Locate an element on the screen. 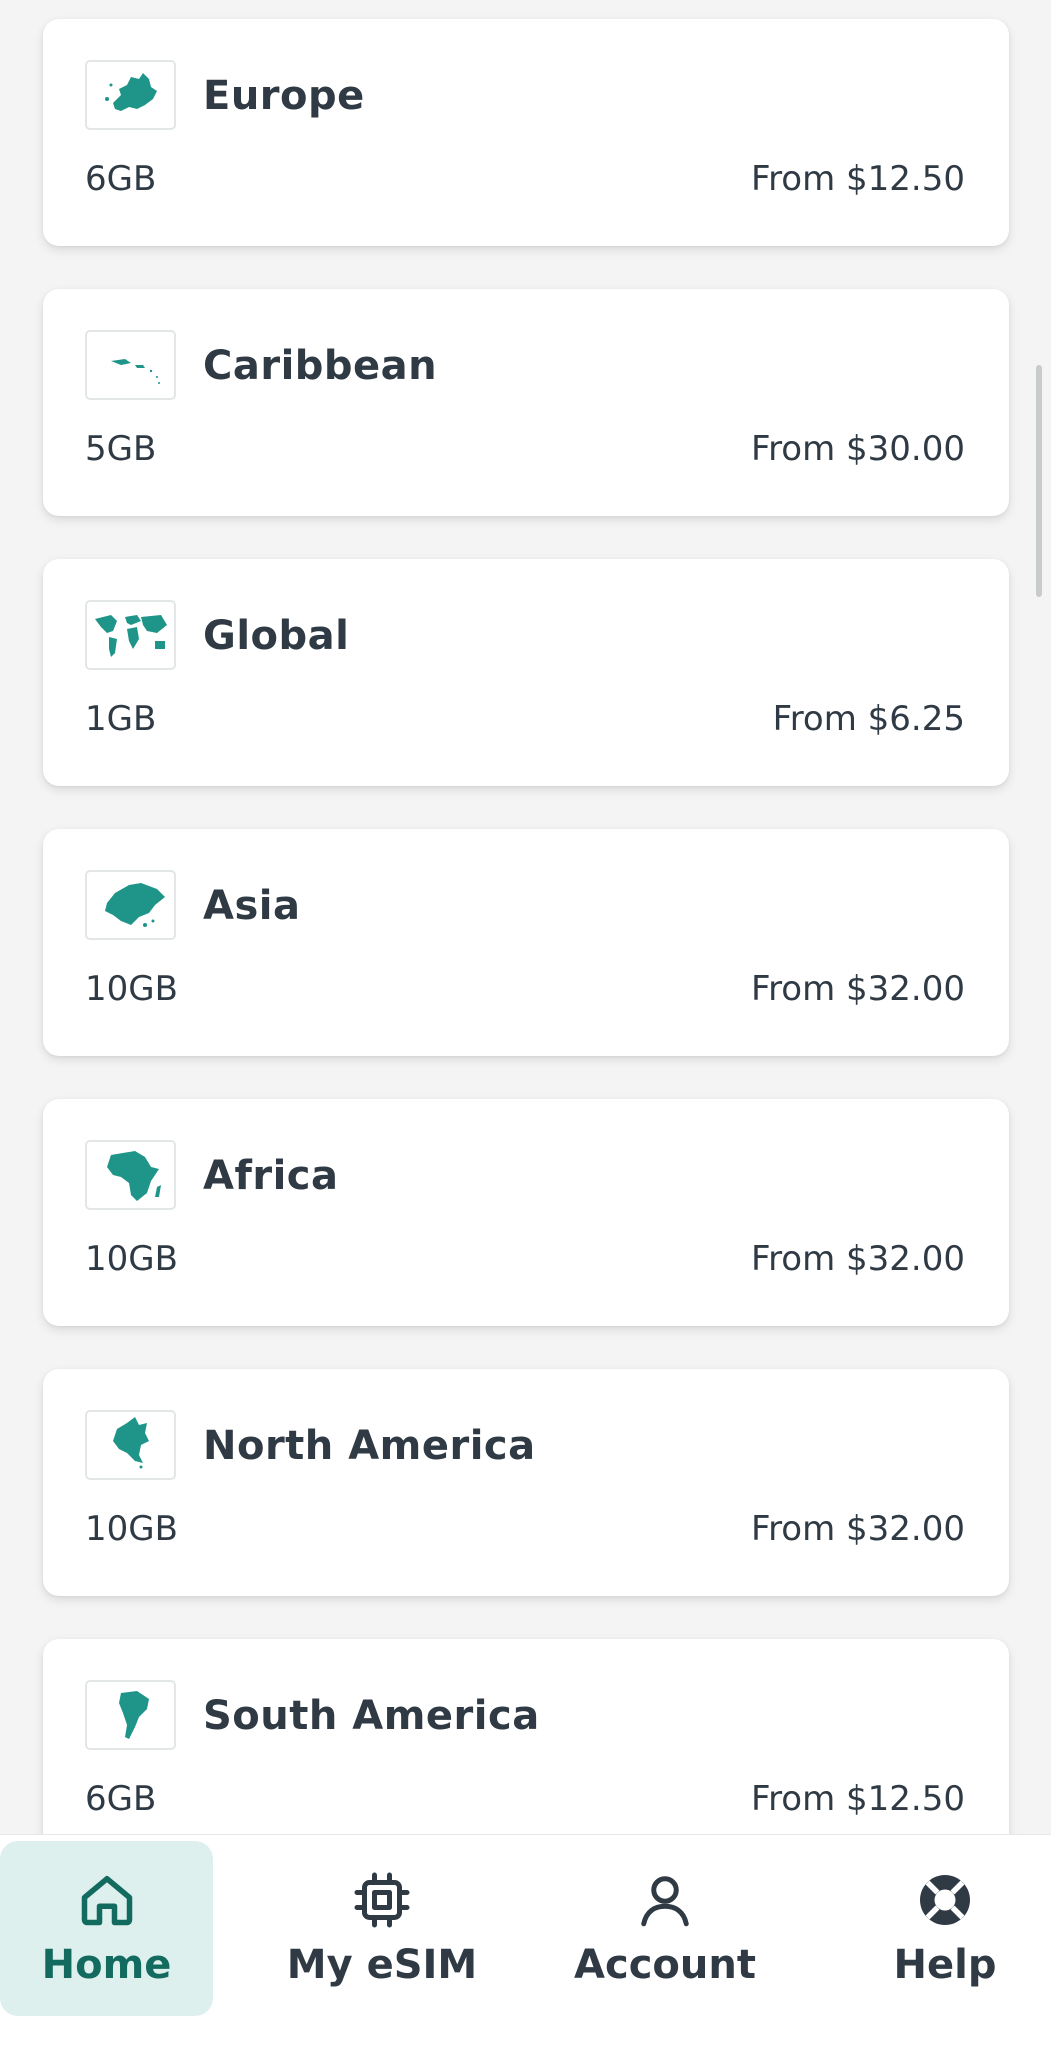  nav-home: Home is located at coordinates (106, 1928).